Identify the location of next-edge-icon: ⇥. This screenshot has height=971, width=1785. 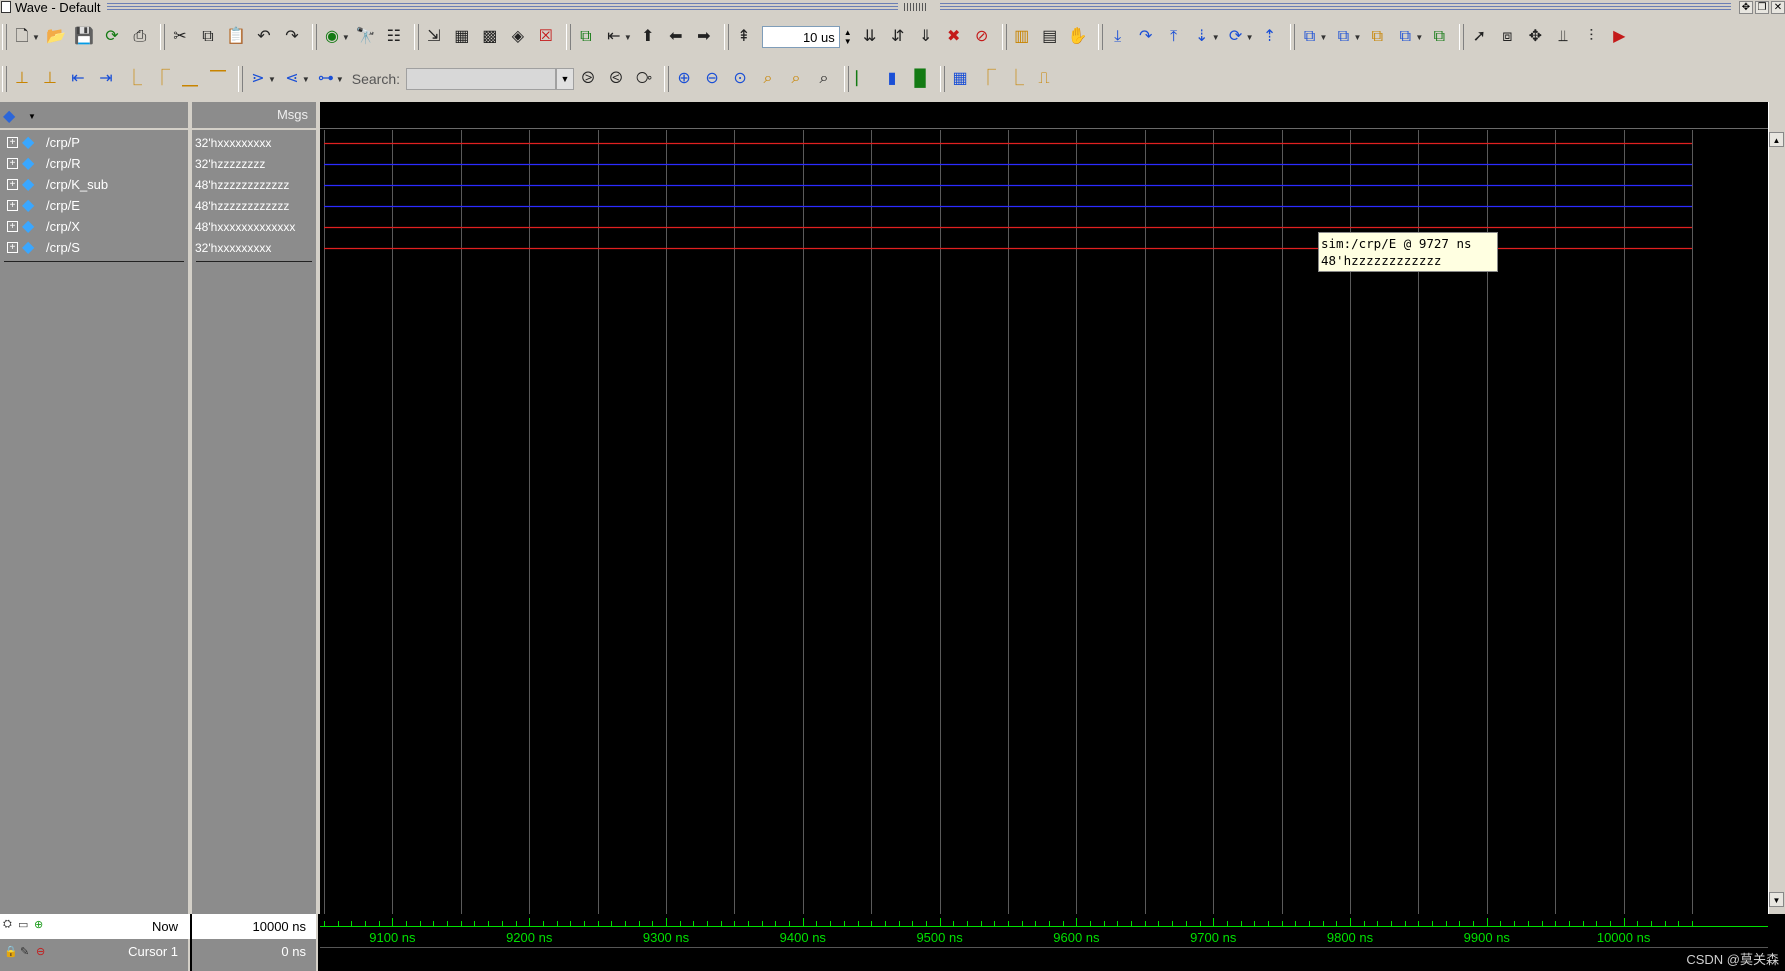
(106, 79).